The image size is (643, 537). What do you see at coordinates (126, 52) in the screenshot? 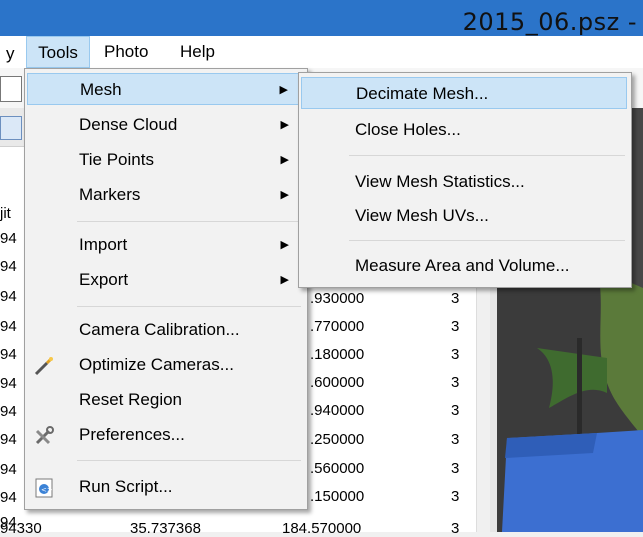
I see `menu-photo: Photo` at bounding box center [126, 52].